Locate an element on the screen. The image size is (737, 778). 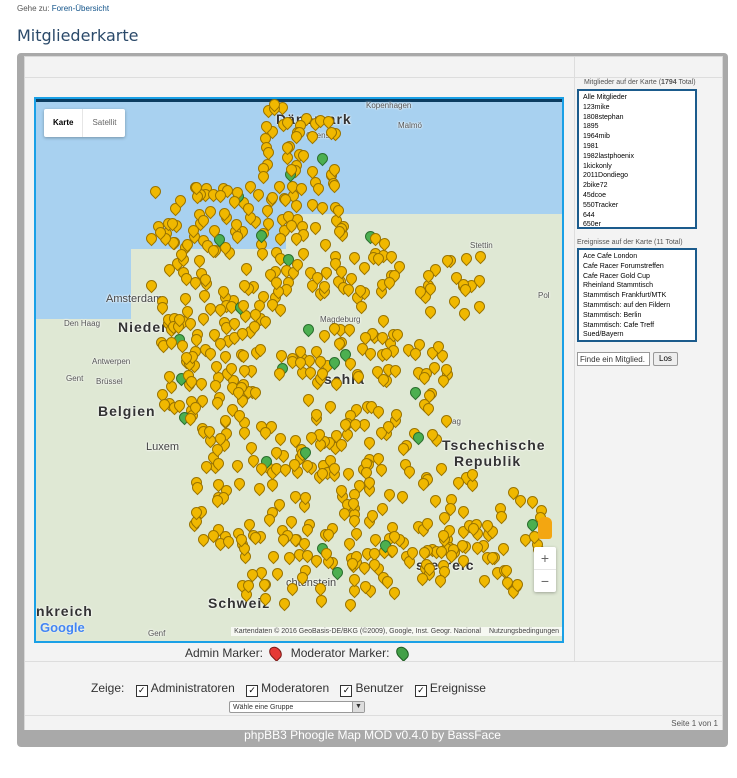
member-option: 1808stephan is located at coordinates (637, 118).